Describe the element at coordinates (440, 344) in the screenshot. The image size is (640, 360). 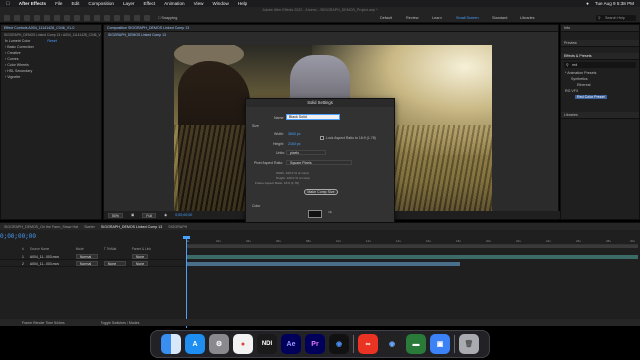
I see `dock-preview-icon: ▣` at that location.